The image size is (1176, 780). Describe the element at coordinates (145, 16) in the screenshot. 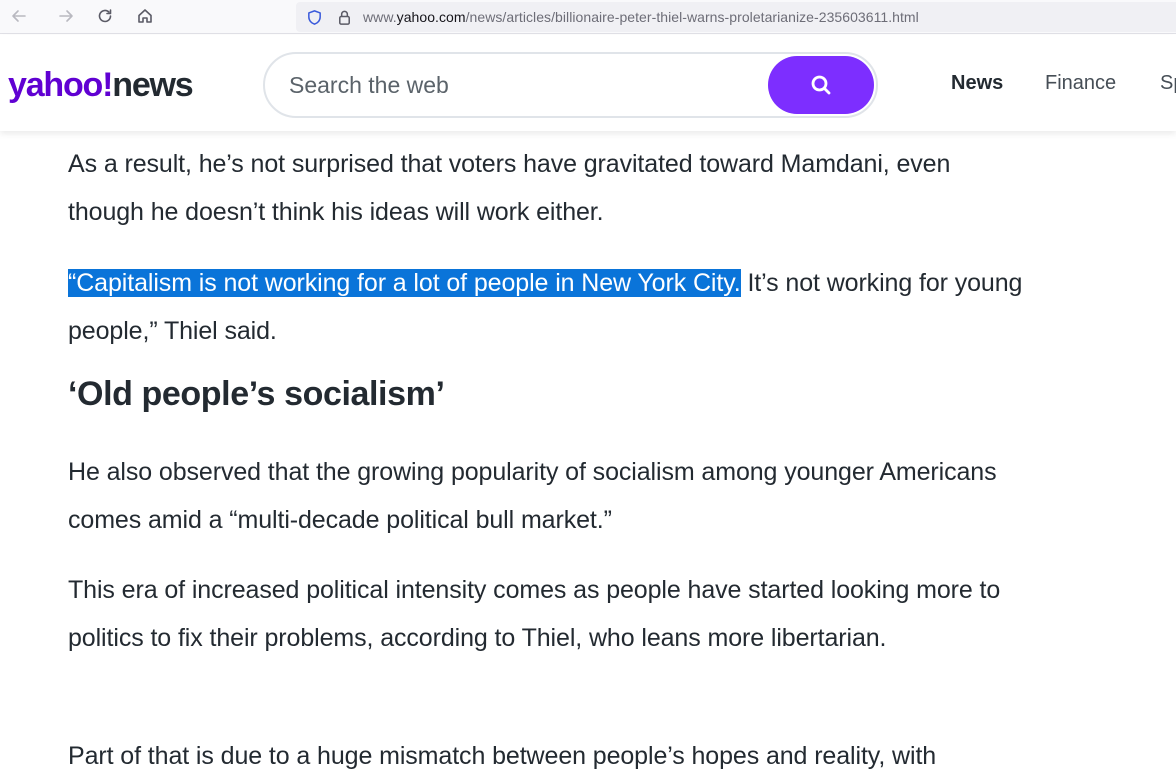

I see `home-icon` at that location.